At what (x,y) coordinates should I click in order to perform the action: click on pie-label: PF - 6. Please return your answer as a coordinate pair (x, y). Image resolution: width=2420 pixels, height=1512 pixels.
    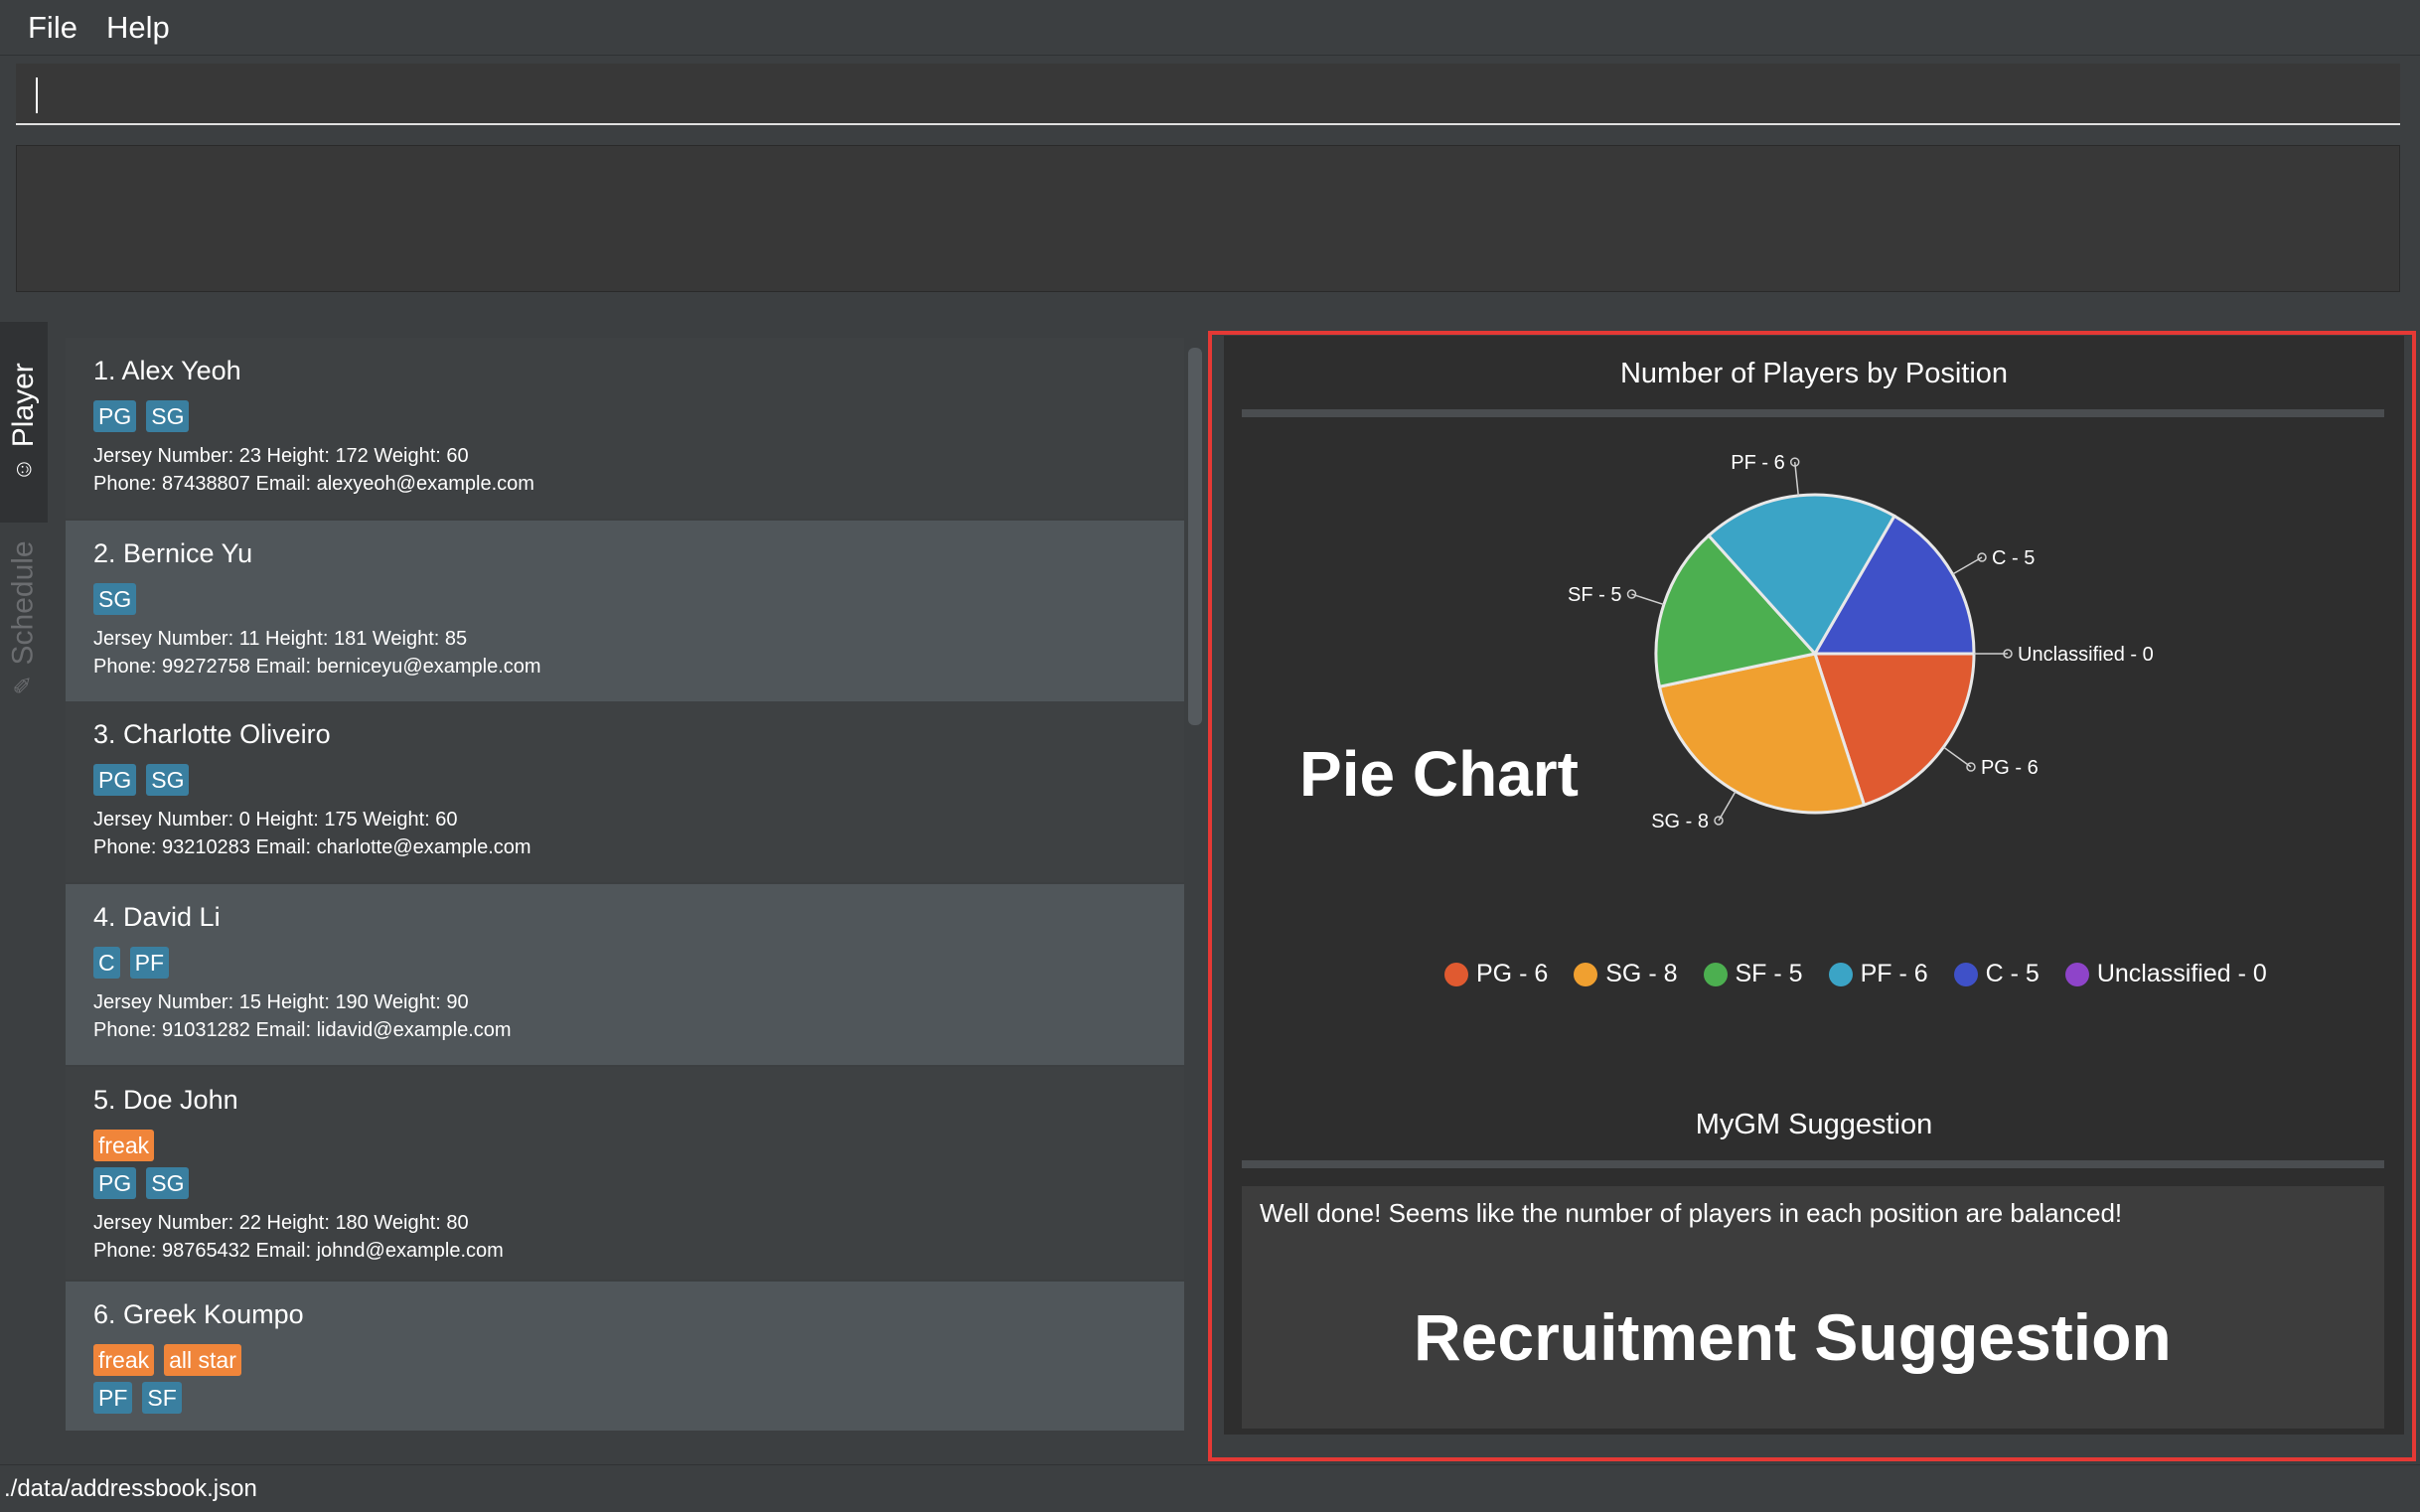
    Looking at the image, I should click on (1757, 463).